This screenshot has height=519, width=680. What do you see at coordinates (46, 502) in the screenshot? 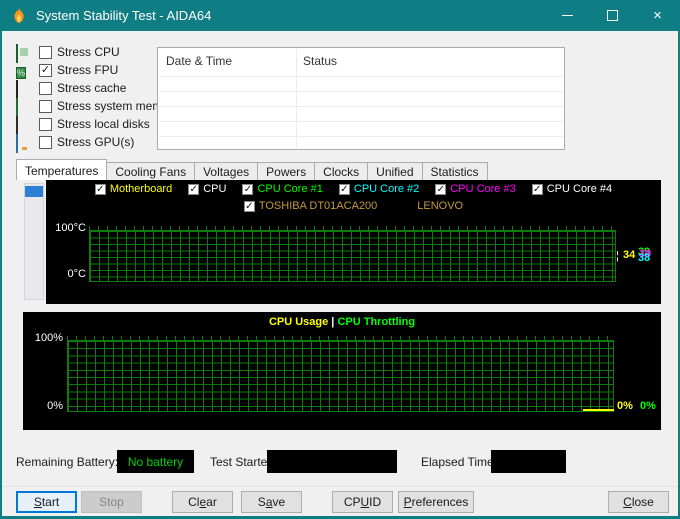
I see `start-button: Start` at bounding box center [46, 502].